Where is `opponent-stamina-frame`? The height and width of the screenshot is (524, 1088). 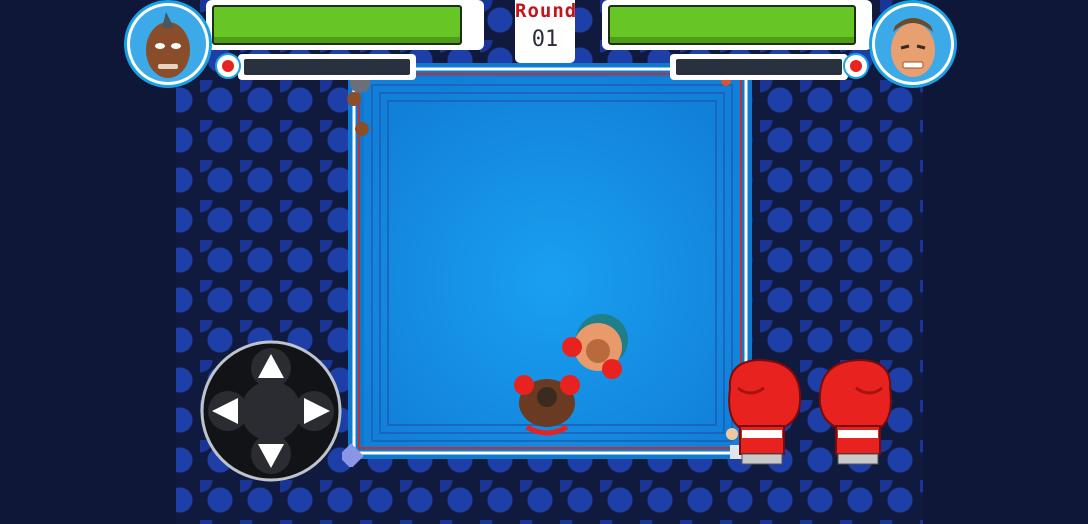
opponent-stamina-frame is located at coordinates (759, 67).